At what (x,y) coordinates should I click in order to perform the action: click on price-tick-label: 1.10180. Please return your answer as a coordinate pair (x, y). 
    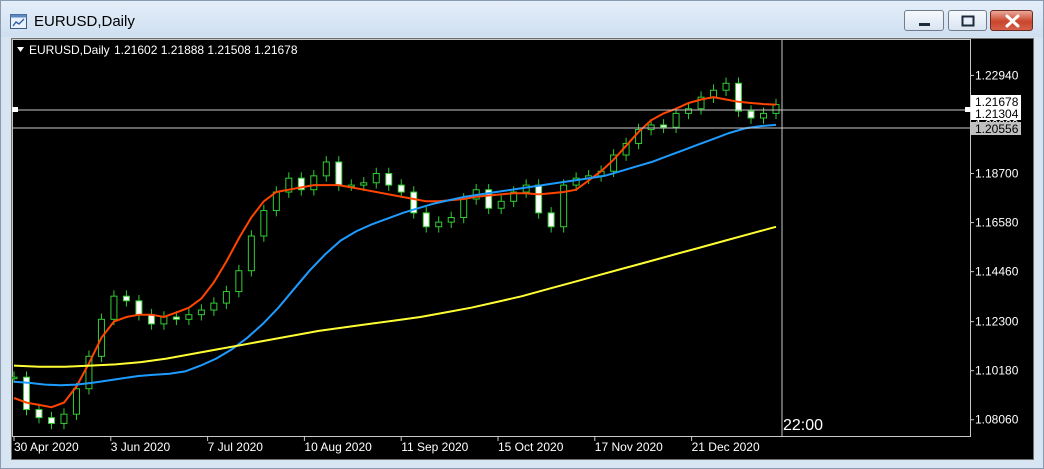
    Looking at the image, I should click on (997, 371).